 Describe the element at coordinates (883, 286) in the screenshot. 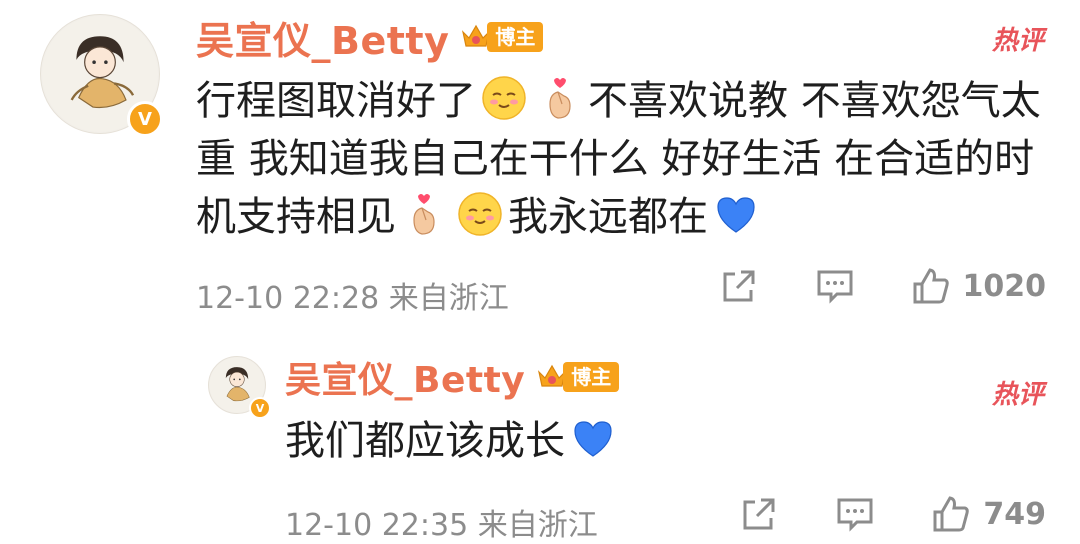

I see `comment-actions: 1020` at that location.